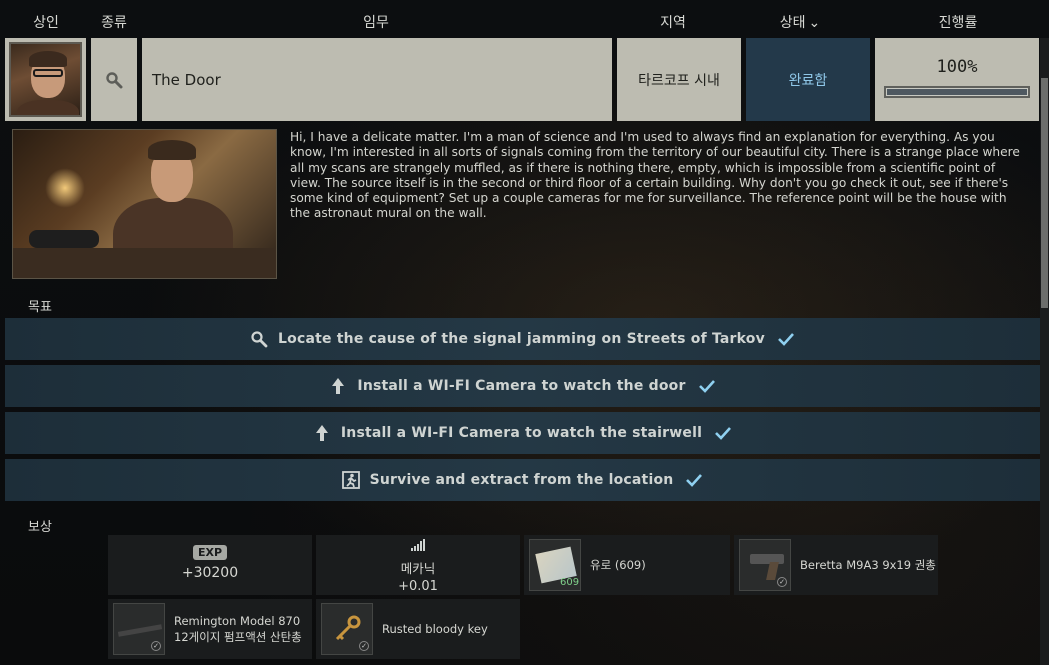 The height and width of the screenshot is (665, 1049). I want to click on trader-name: 메카닉, so click(418, 568).